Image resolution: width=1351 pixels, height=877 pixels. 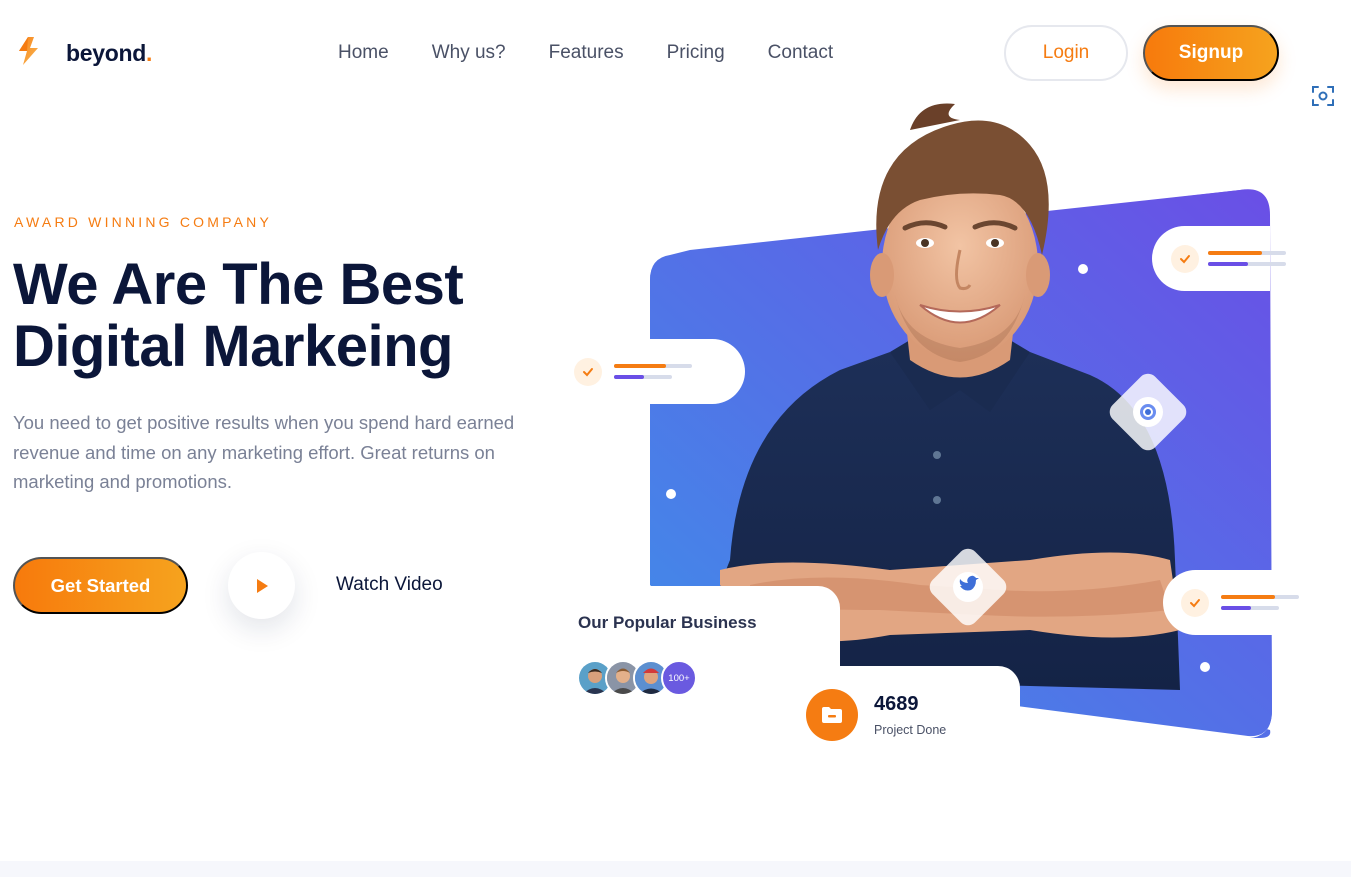 I want to click on brand-name-text: beyond, so click(x=106, y=53).